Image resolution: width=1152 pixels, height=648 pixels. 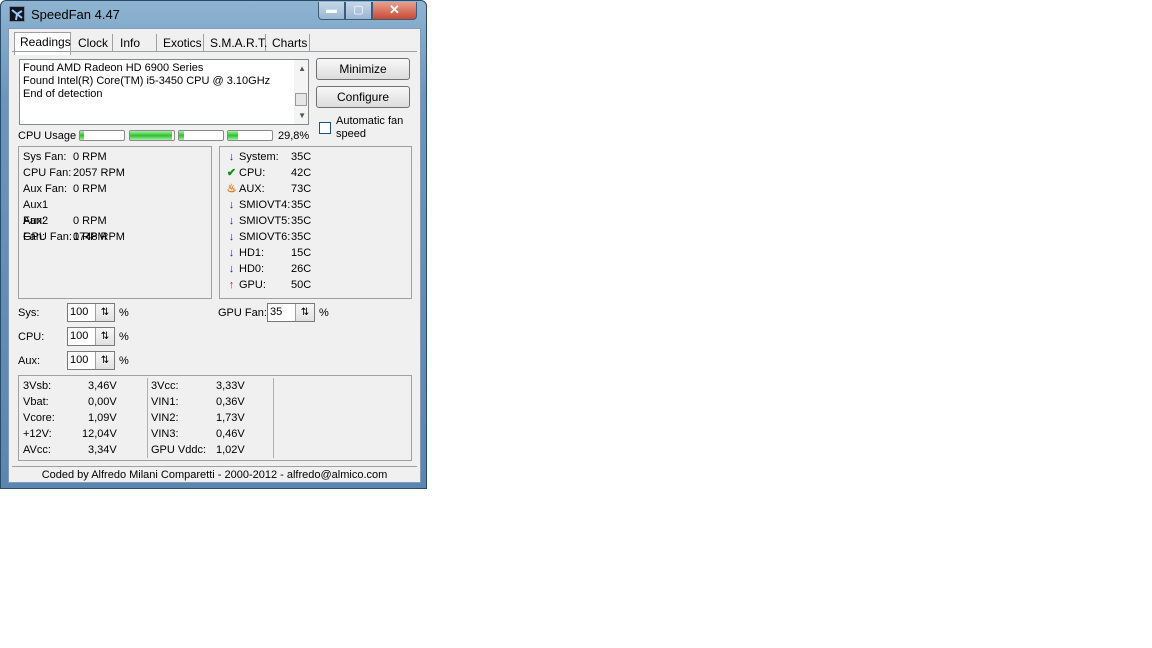 I want to click on tab-clock: Clock, so click(x=93, y=43).